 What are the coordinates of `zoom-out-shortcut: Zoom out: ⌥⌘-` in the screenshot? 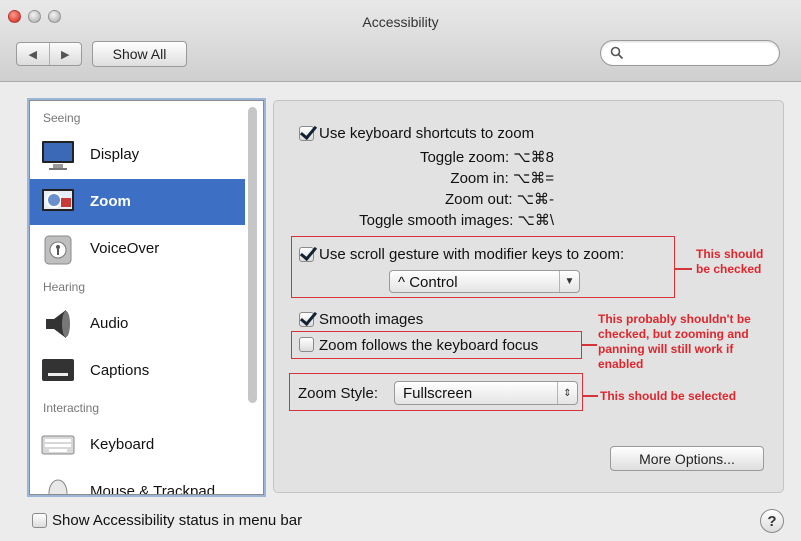 It's located at (499, 199).